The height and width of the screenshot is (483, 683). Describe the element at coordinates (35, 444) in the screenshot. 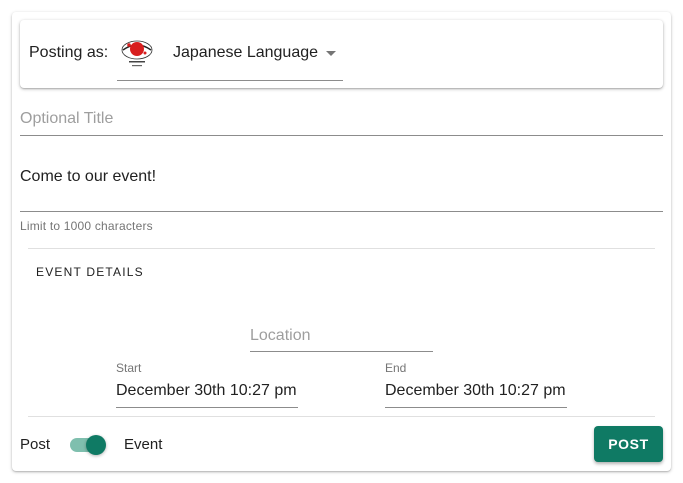

I see `post-mode-label: Post` at that location.